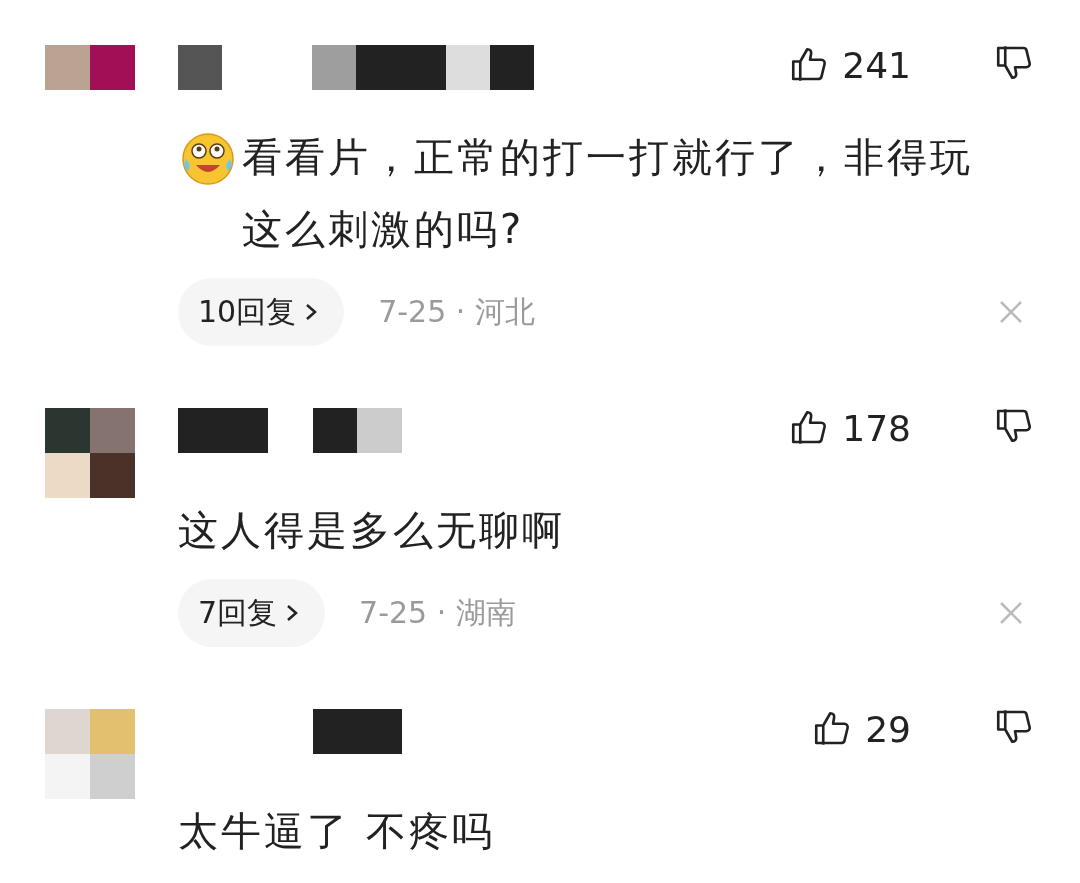  Describe the element at coordinates (337, 831) in the screenshot. I see `comment-text: 太牛逼了 不疼吗` at that location.